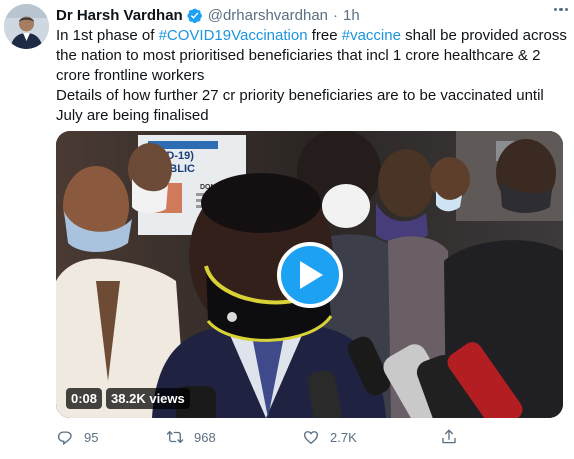 Image resolution: width=574 pixels, height=459 pixels. What do you see at coordinates (91, 437) in the screenshot?
I see `reply-count: 95` at bounding box center [91, 437].